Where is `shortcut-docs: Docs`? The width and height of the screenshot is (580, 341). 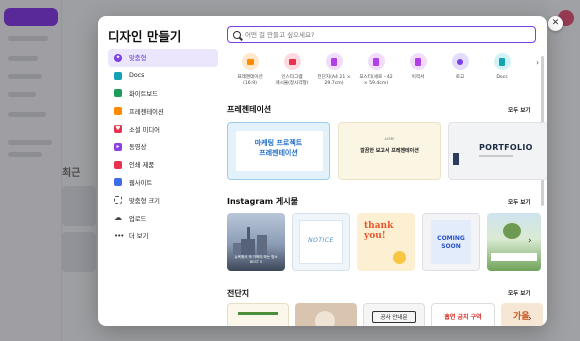 shortcut-docs: Docs is located at coordinates (502, 70).